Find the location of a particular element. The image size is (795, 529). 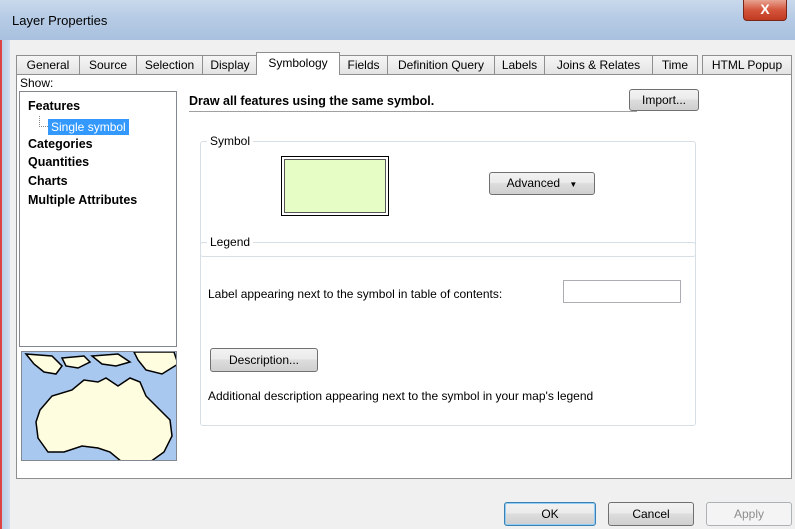

dropdown-arrow-icon: ▼ is located at coordinates (573, 184).